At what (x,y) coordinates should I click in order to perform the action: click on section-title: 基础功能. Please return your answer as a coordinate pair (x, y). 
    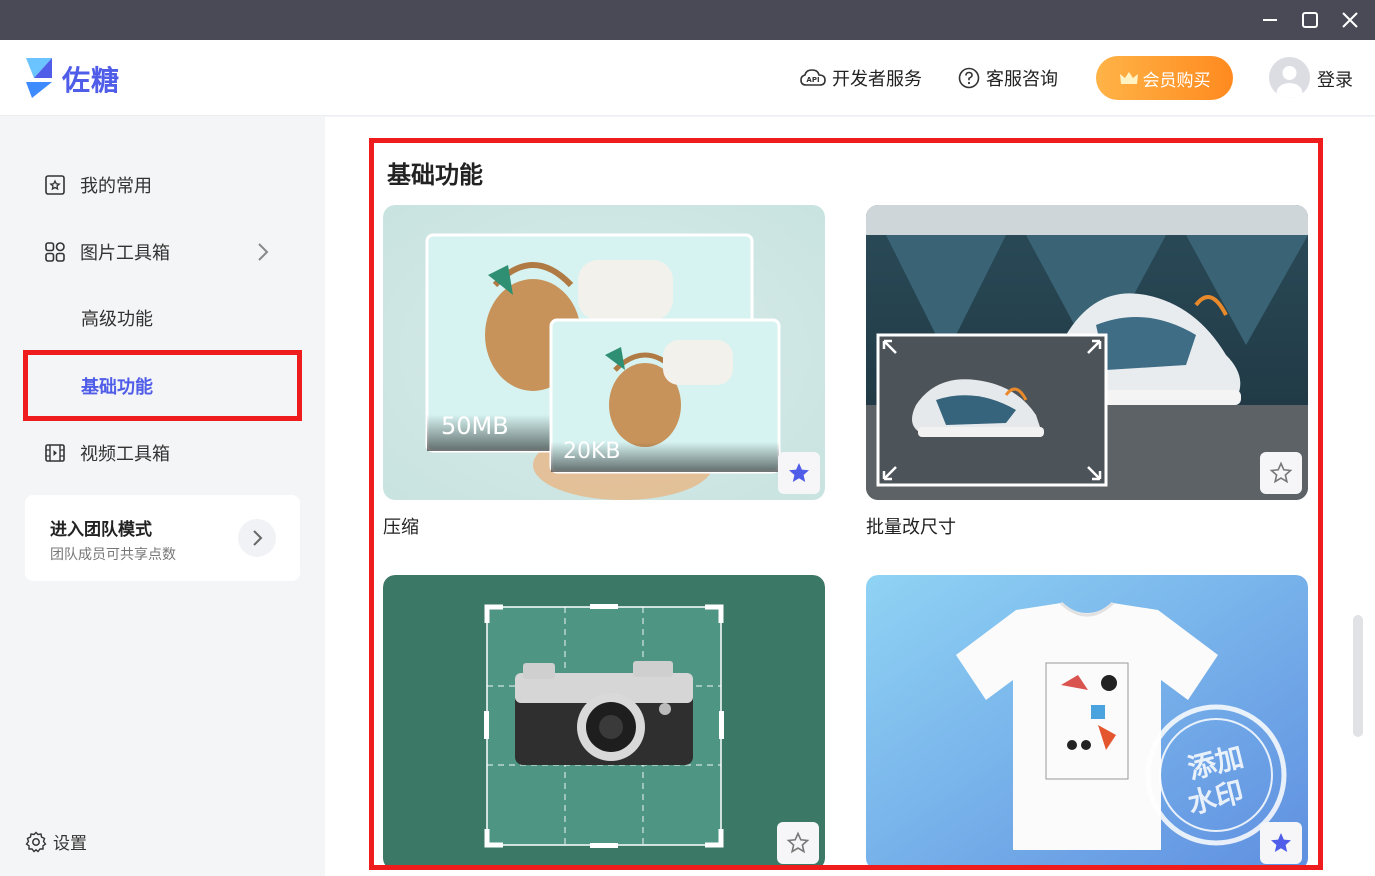
    Looking at the image, I should click on (435, 175).